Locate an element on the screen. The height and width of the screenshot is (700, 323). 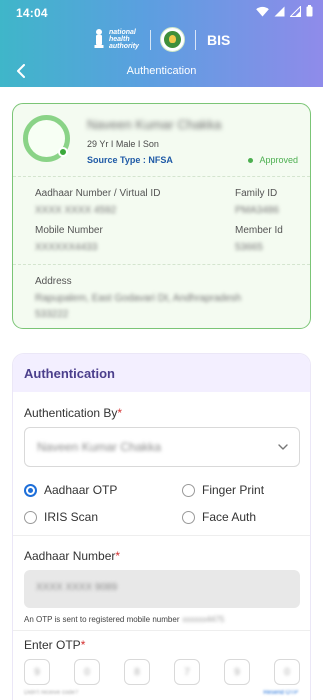
nha-logo: national health authority is located at coordinates (116, 39).